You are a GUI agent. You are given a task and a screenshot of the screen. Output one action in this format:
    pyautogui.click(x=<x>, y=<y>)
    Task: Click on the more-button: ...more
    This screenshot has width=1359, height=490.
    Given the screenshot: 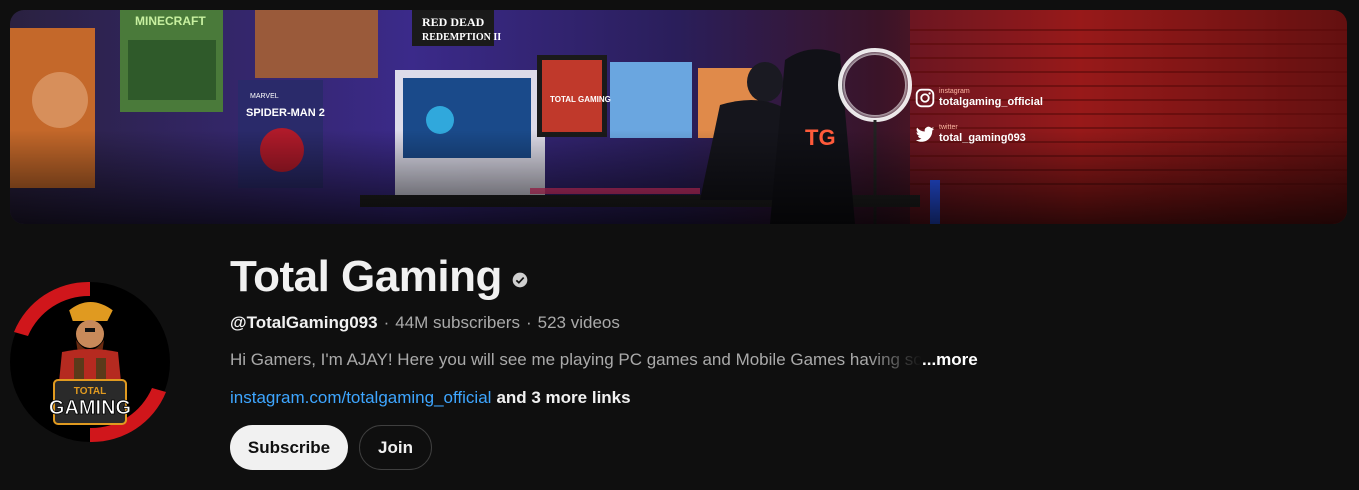 What is the action you would take?
    pyautogui.click(x=950, y=360)
    